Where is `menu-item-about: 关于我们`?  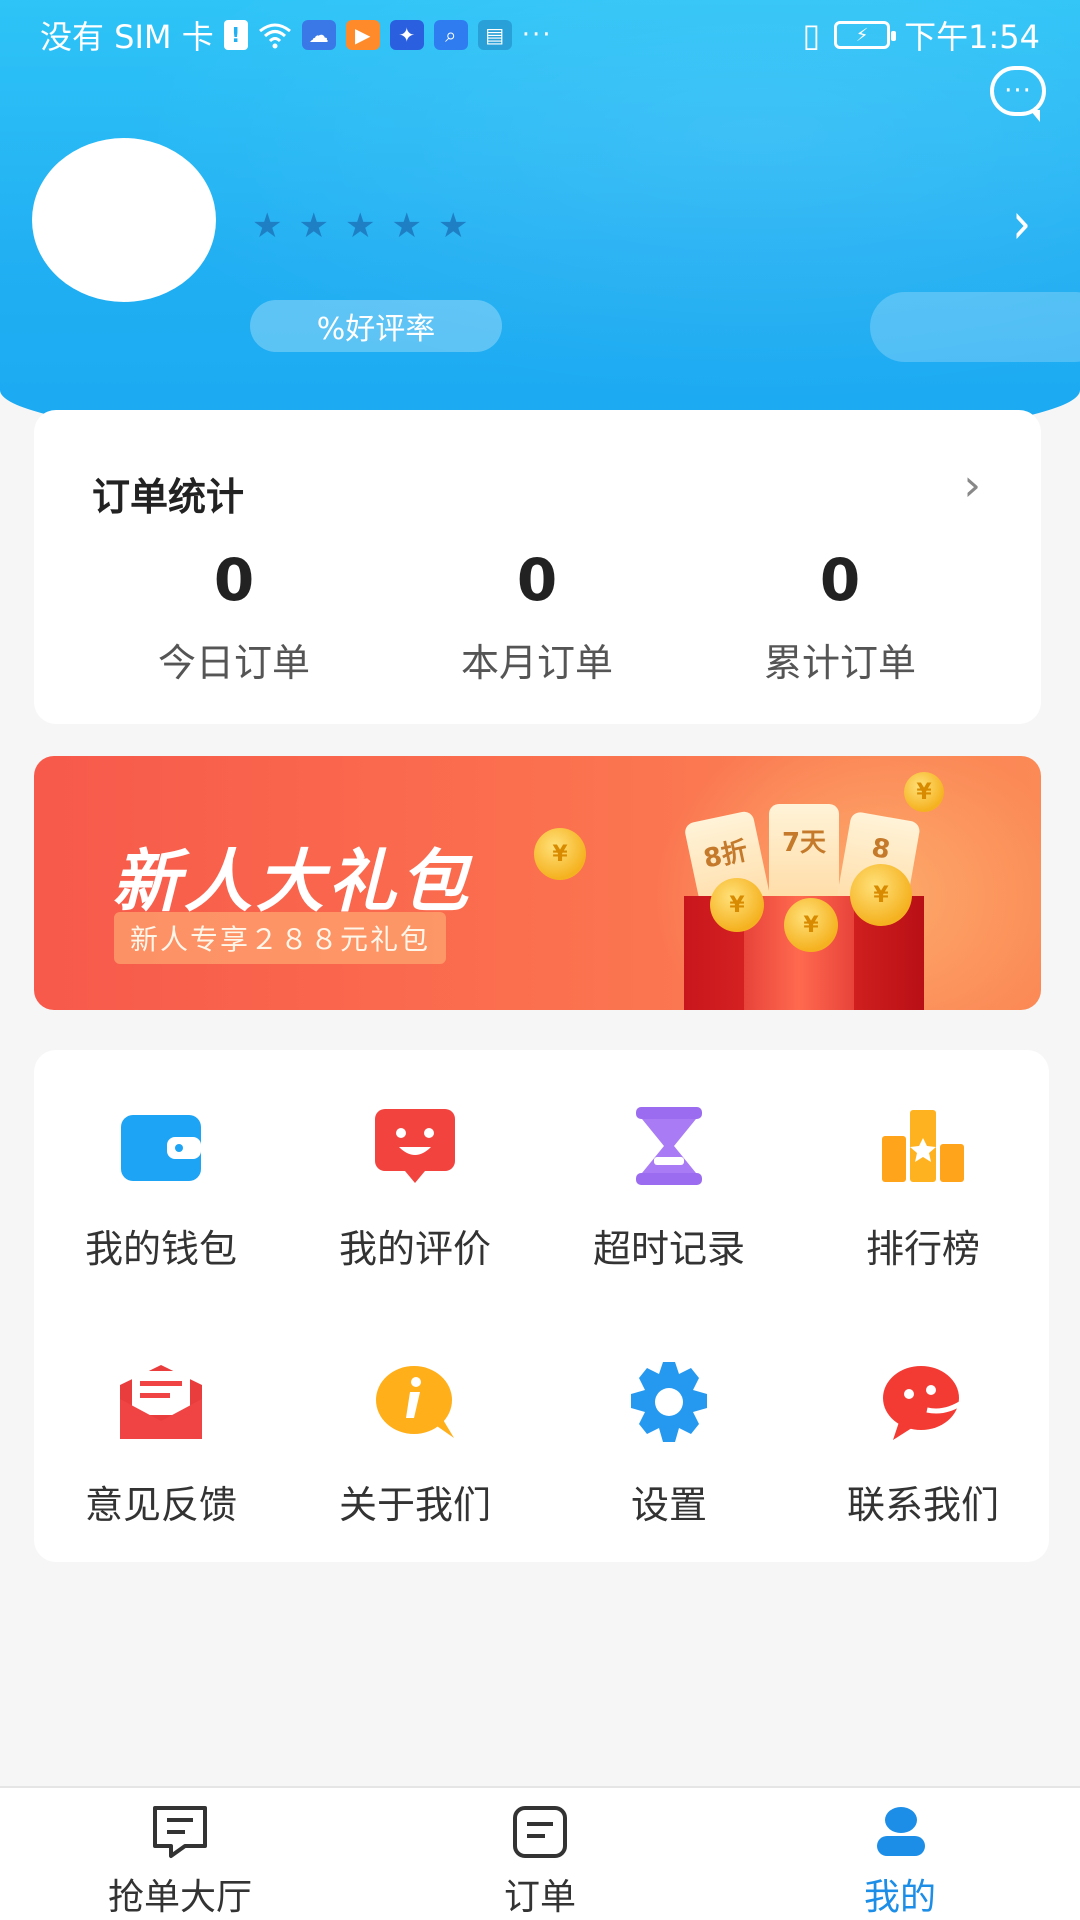
menu-item-about: 关于我们 is located at coordinates (415, 1434).